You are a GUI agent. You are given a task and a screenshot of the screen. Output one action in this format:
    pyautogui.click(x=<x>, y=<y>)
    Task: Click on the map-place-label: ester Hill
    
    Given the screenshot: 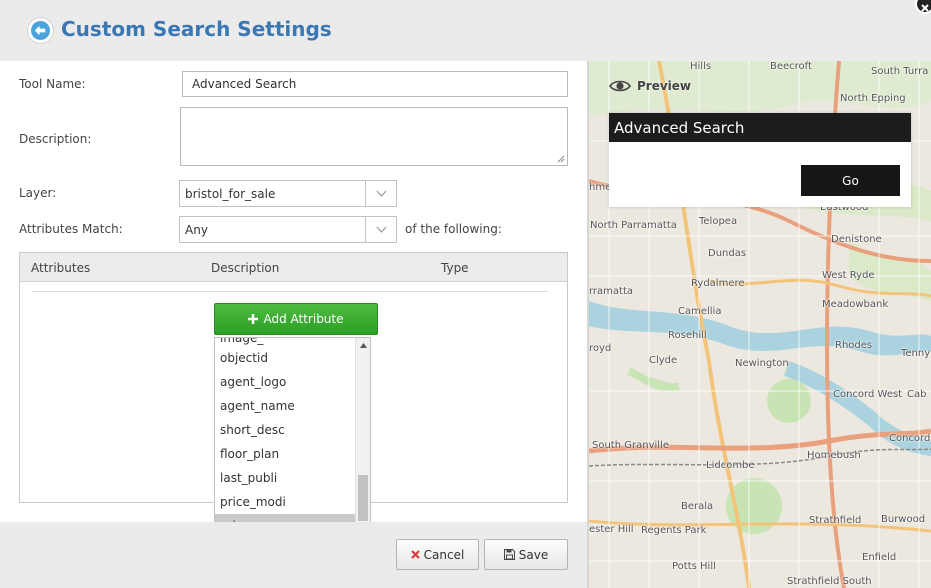 What is the action you would take?
    pyautogui.click(x=611, y=529)
    